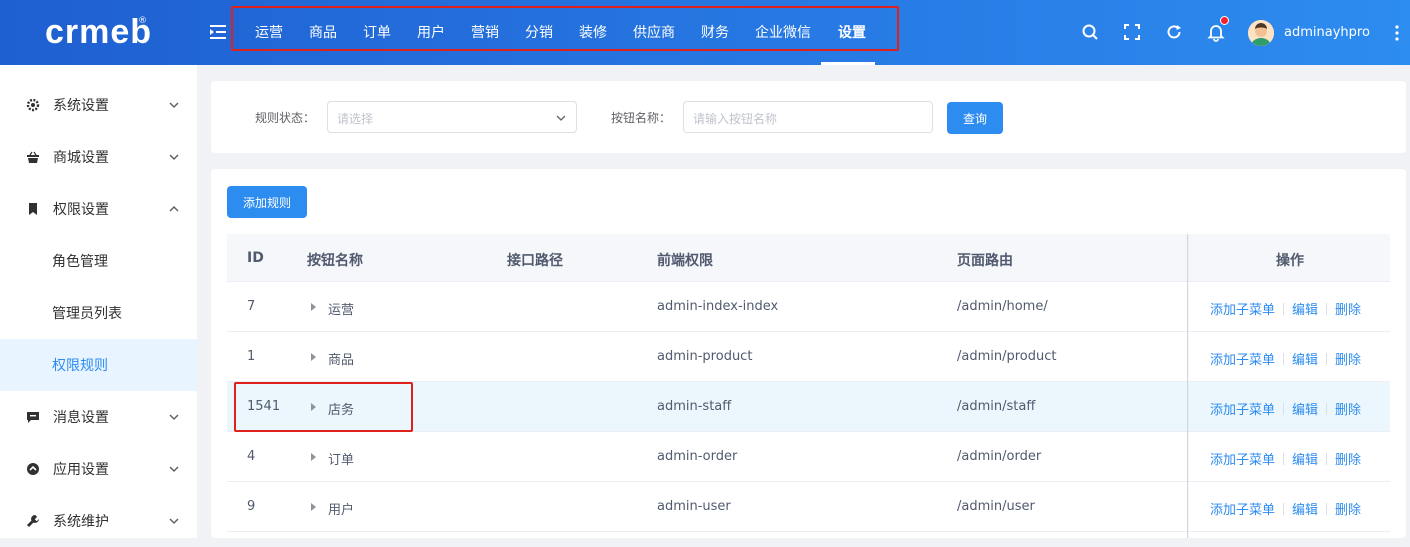 This screenshot has height=547, width=1410. I want to click on table-row: 9 用户 admin-user /admin/user 添加子菜单 编辑 删除, so click(808, 507).